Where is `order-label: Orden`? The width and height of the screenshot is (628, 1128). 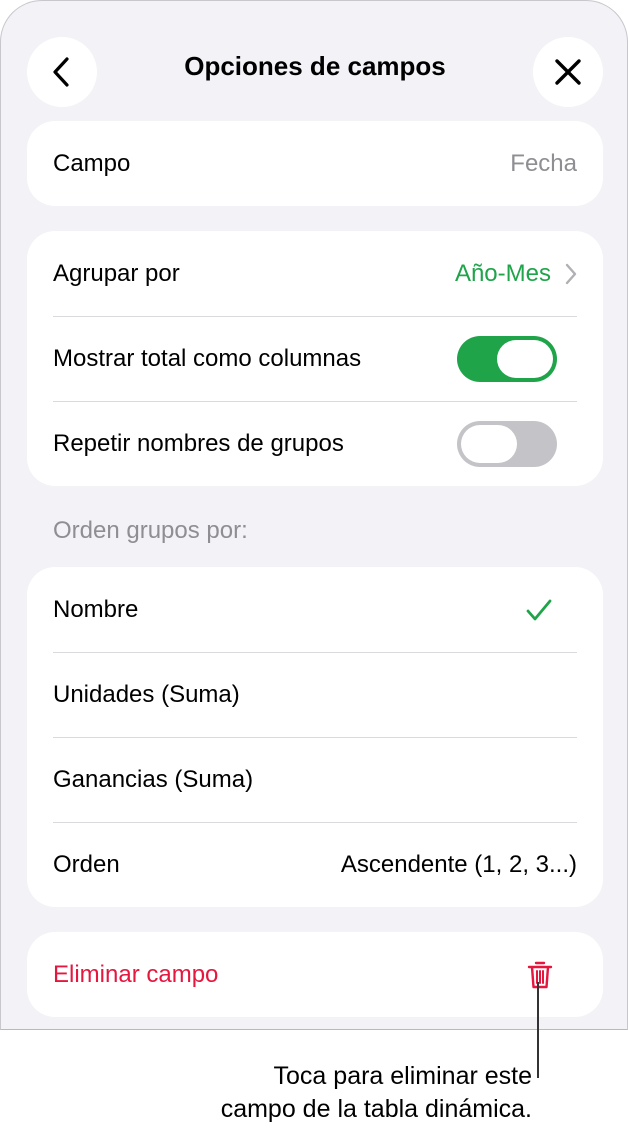
order-label: Orden is located at coordinates (86, 864).